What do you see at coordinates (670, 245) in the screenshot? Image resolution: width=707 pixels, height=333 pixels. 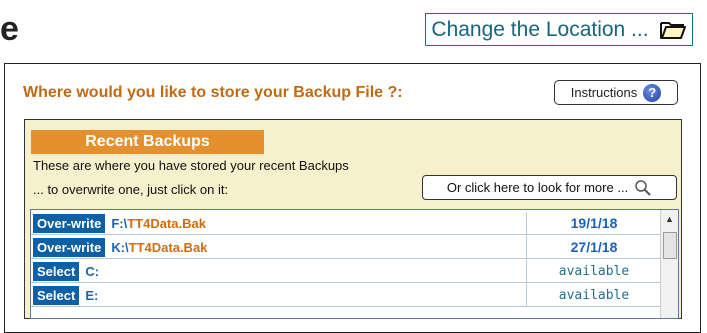 I see `scroll-thumb` at bounding box center [670, 245].